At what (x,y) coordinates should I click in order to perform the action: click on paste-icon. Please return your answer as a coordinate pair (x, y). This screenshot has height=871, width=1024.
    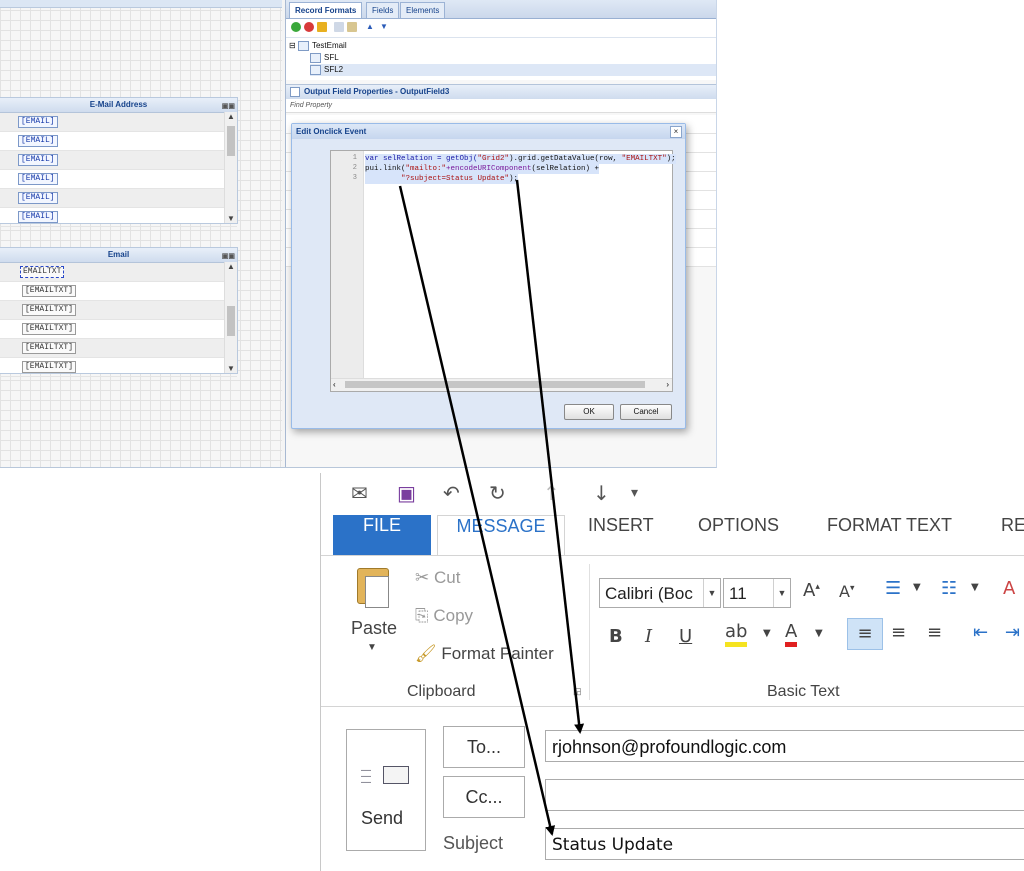
    Looking at the image, I should click on (352, 27).